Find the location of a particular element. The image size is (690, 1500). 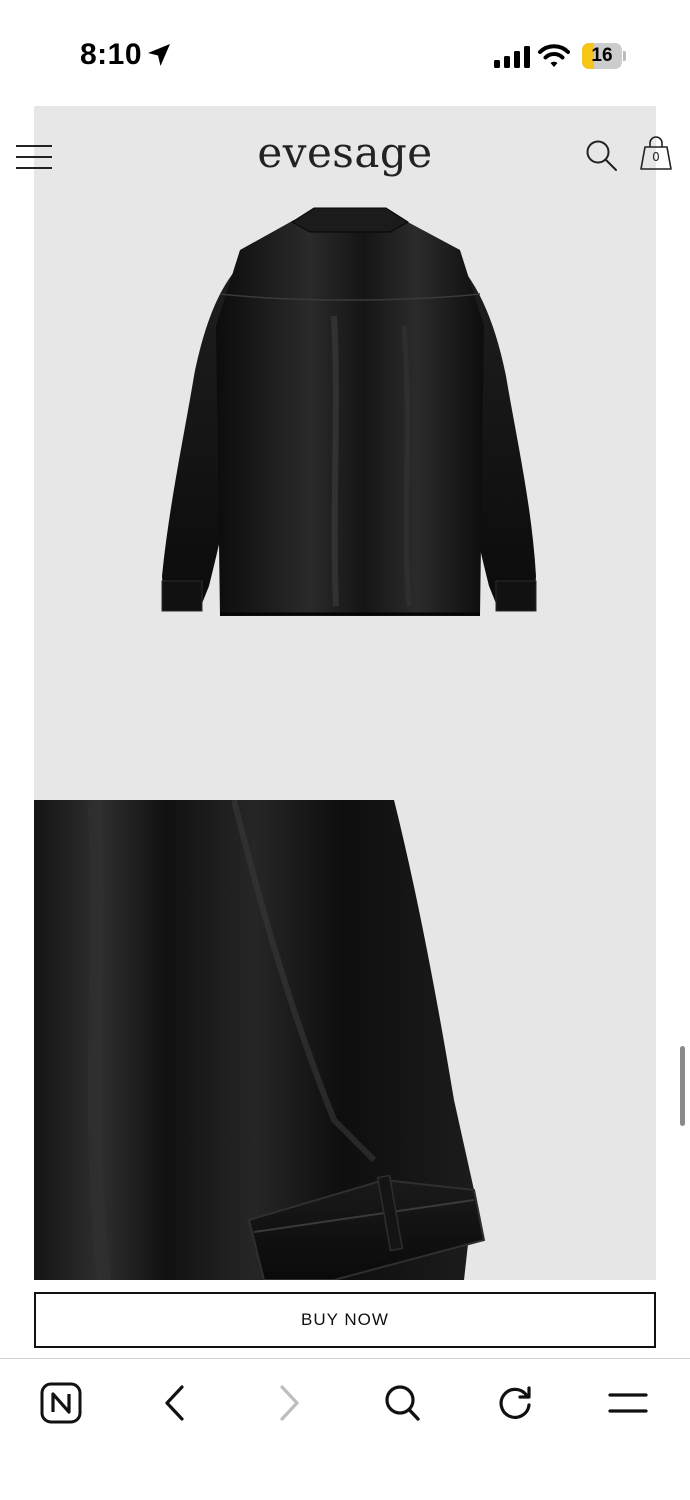

browser-toolbar is located at coordinates (345, 1429).